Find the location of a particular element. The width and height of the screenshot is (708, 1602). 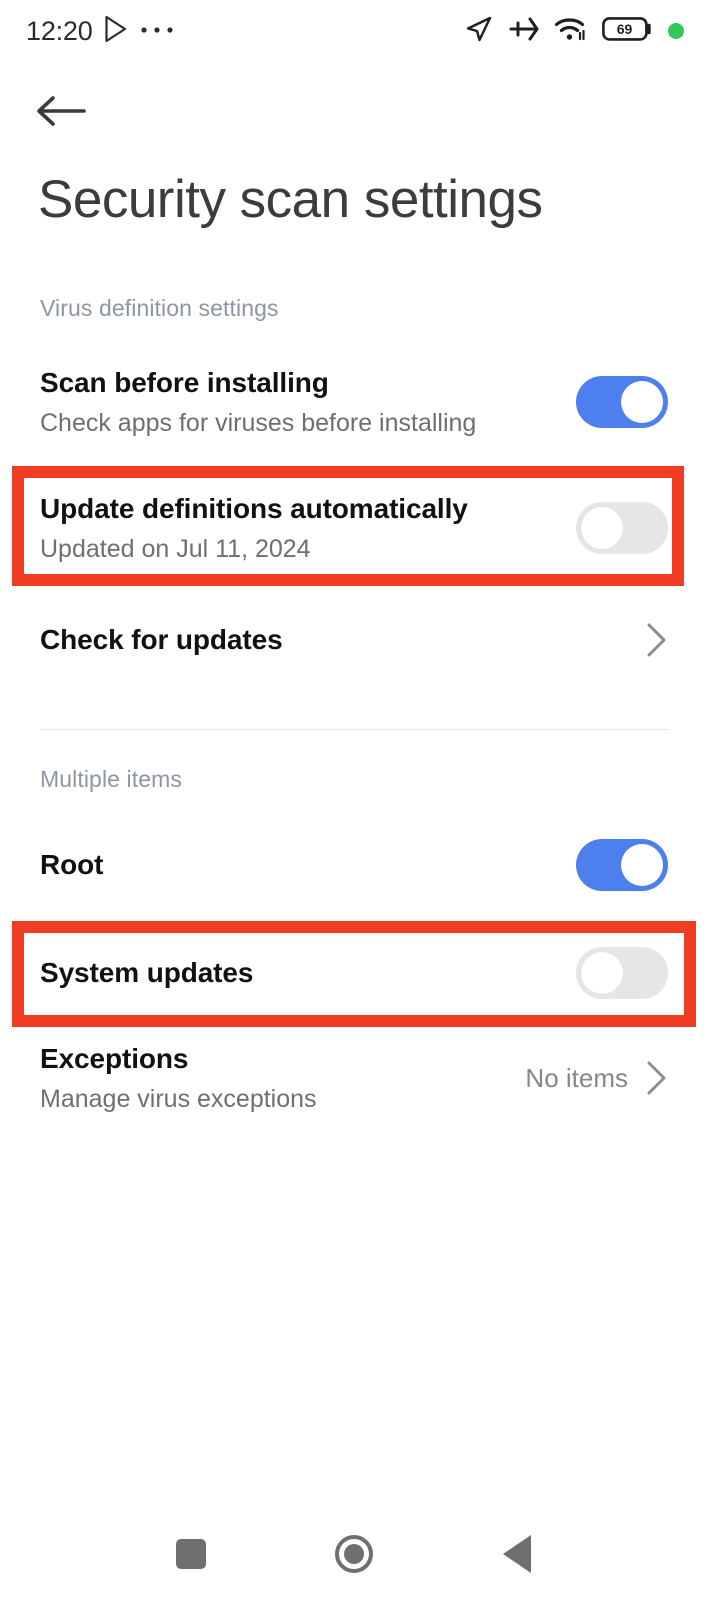

home-circle-icon is located at coordinates (353, 1554).